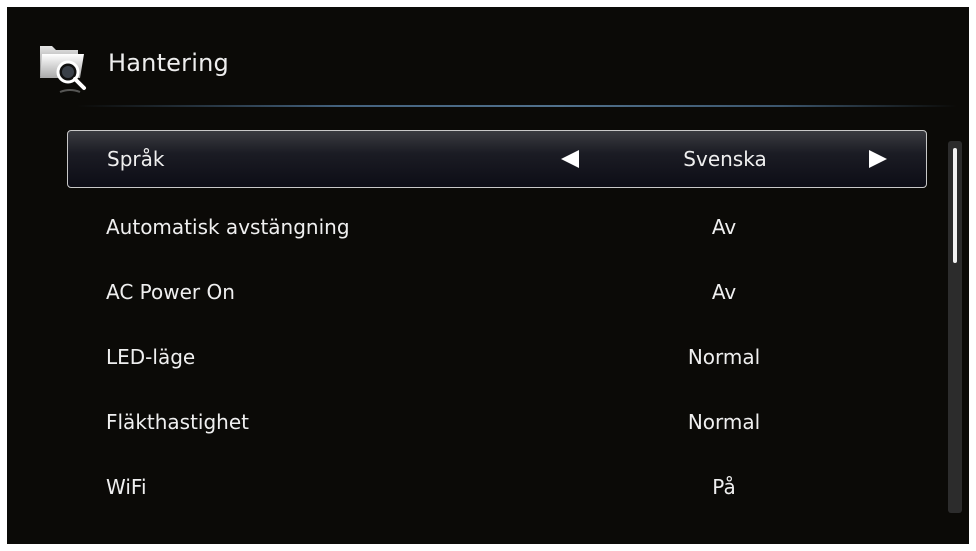 This screenshot has height=551, width=976. I want to click on menu-item-value: Svenska, so click(725, 159).